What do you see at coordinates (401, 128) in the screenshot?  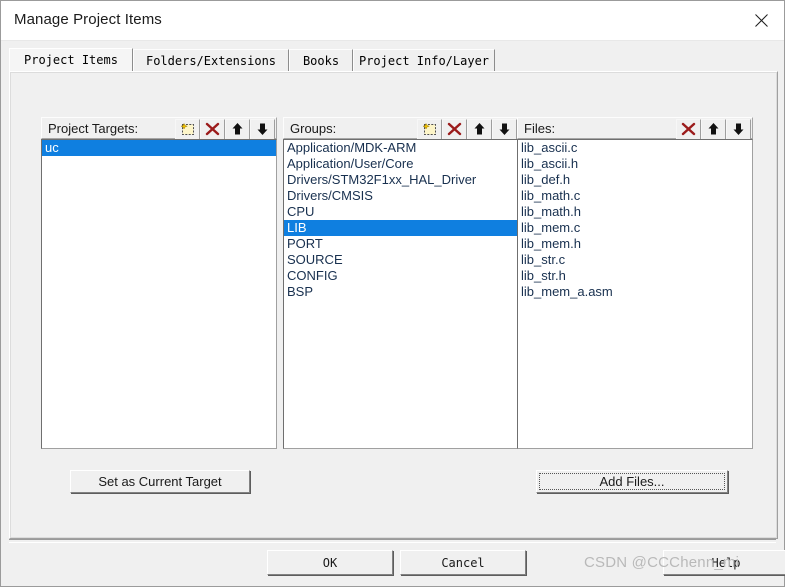 I see `groups-header: Groups:` at bounding box center [401, 128].